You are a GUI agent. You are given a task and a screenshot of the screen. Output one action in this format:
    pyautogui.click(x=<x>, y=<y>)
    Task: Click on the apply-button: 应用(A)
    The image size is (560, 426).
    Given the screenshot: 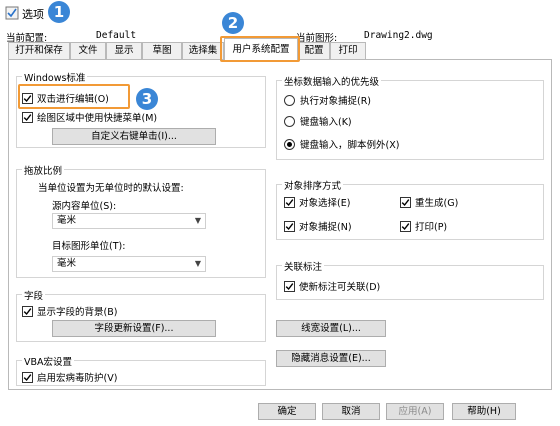 What is the action you would take?
    pyautogui.click(x=415, y=411)
    